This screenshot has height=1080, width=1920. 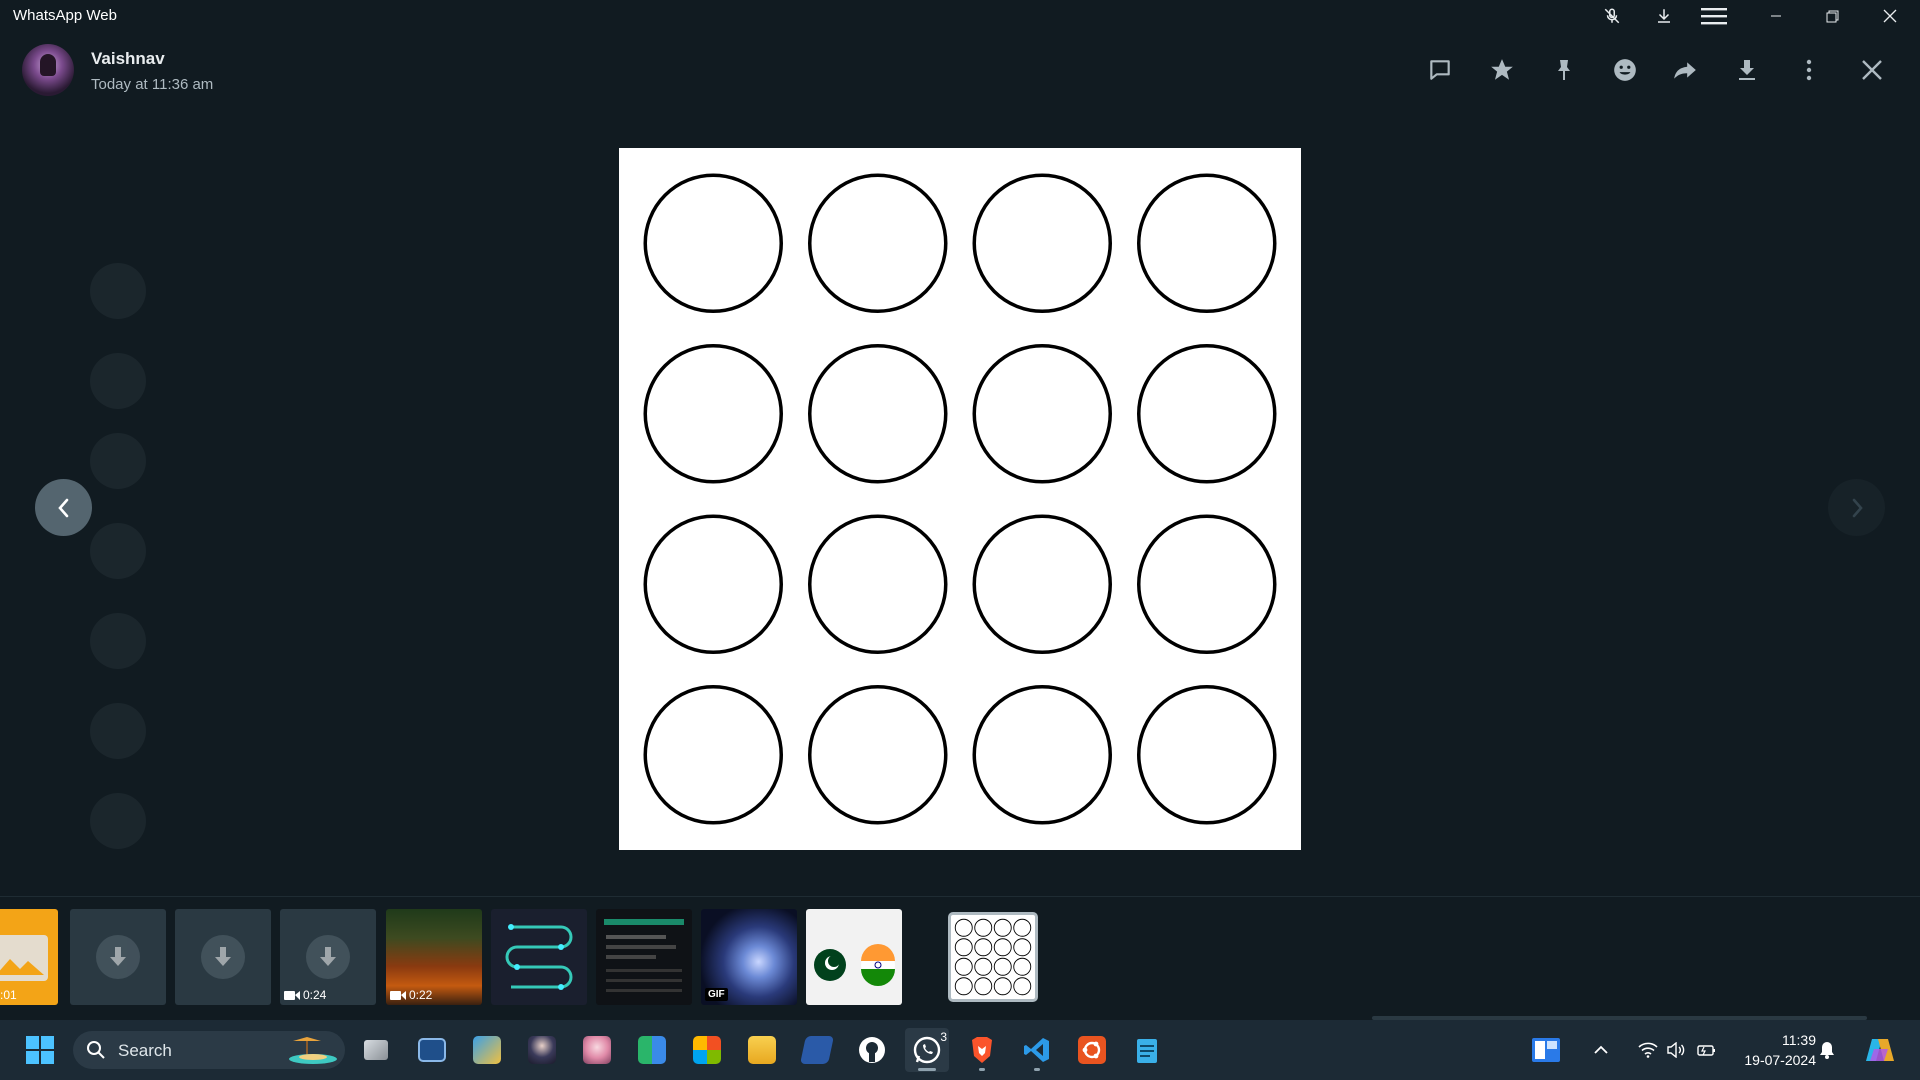 What do you see at coordinates (1037, 1050) in the screenshot?
I see `vscode-icon` at bounding box center [1037, 1050].